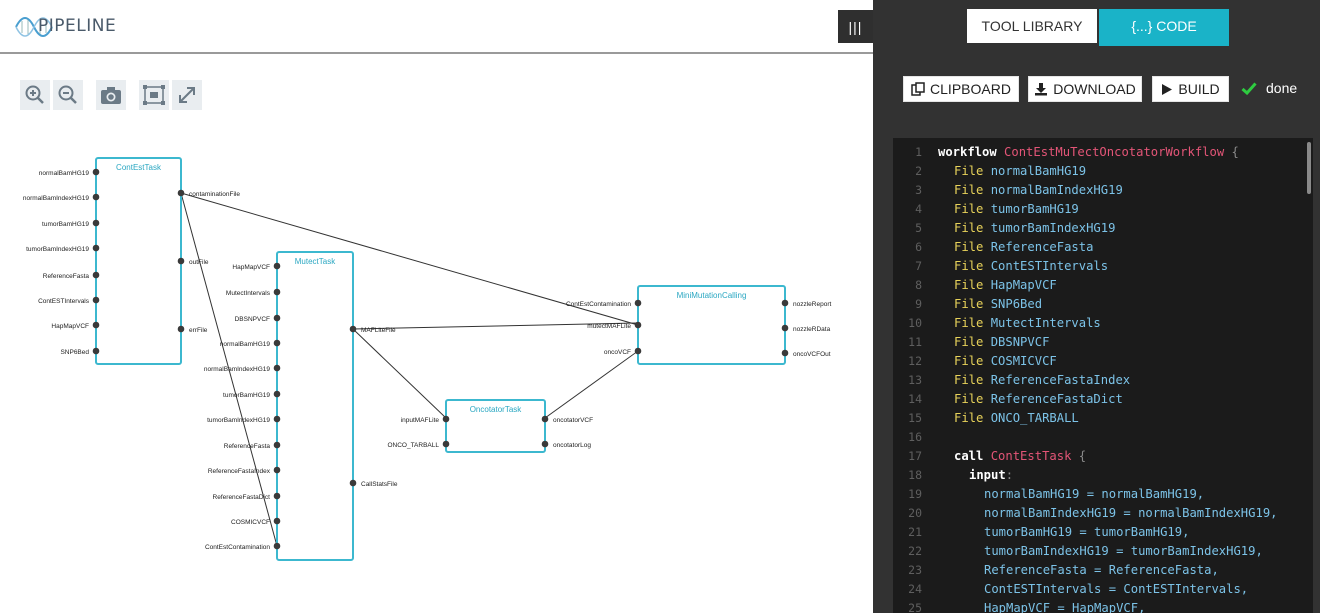 The image size is (1320, 613). I want to click on code-line: 23 ReferenceFasta = ReferenceFasta,, so click(1103, 570).